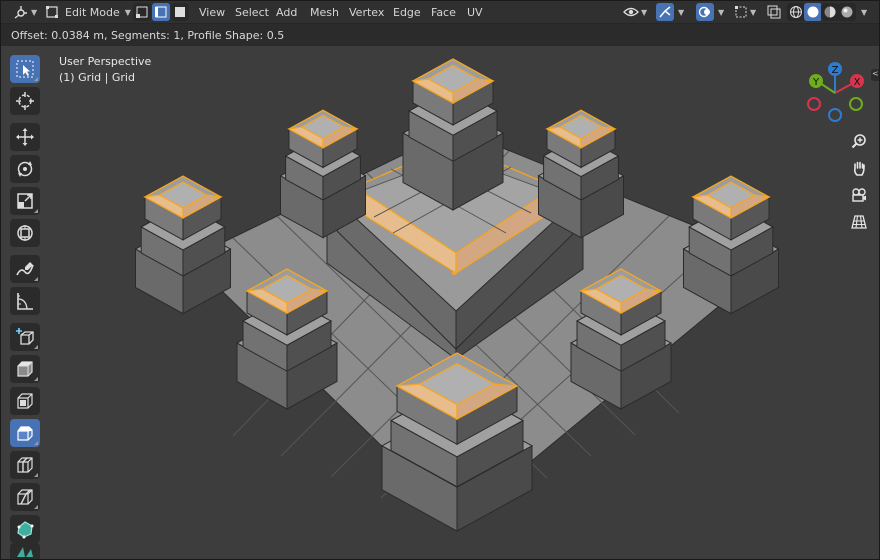  Describe the element at coordinates (835, 115) in the screenshot. I see `gizmo-neg-z` at that location.